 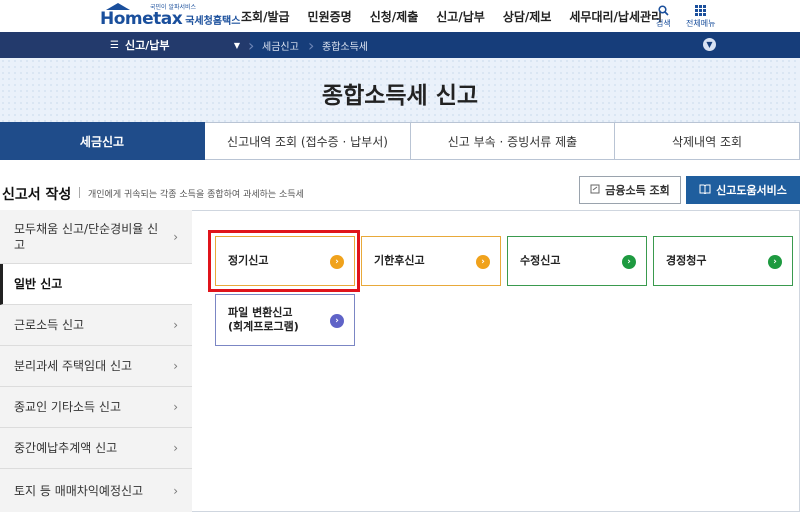 I want to click on card-label: 파일 변환신고 (회계프로그램), so click(x=263, y=319).